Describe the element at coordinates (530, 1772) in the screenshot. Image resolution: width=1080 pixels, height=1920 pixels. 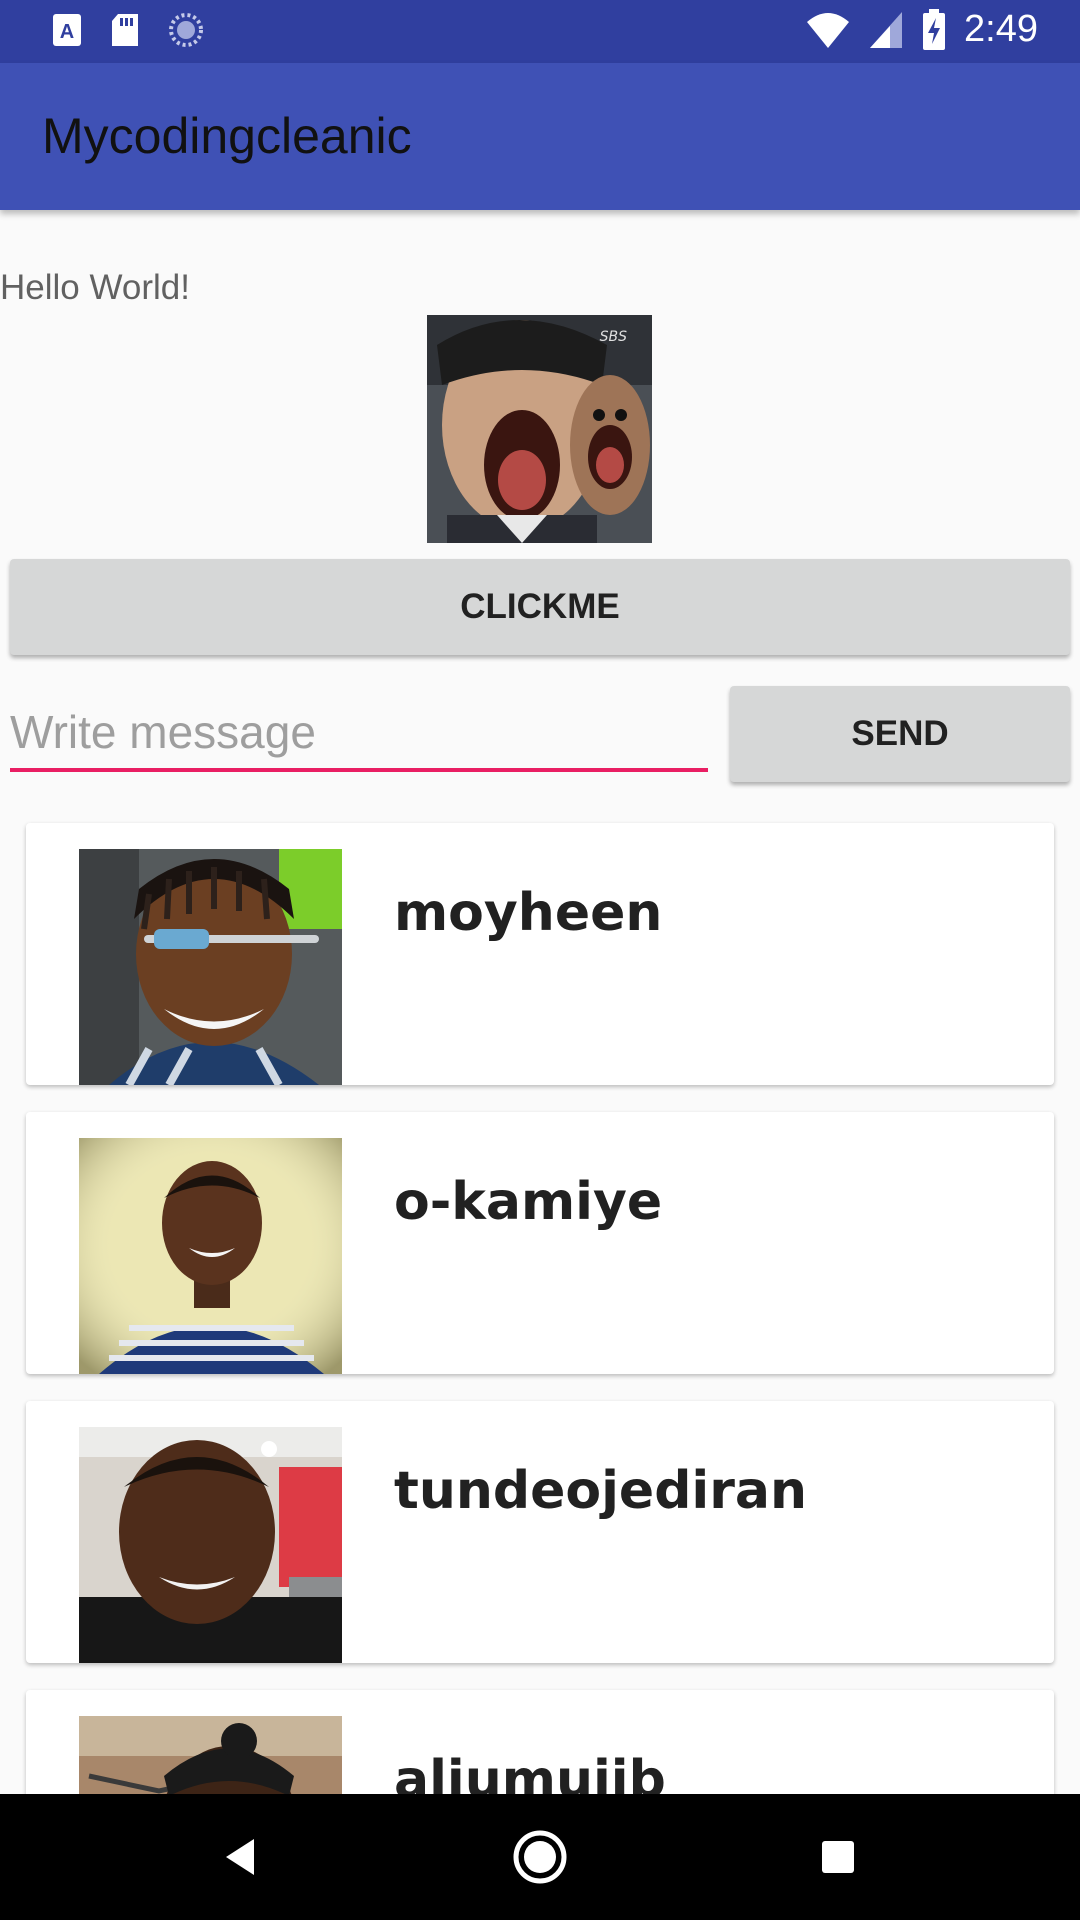
I see `user-name: aliumujib` at that location.